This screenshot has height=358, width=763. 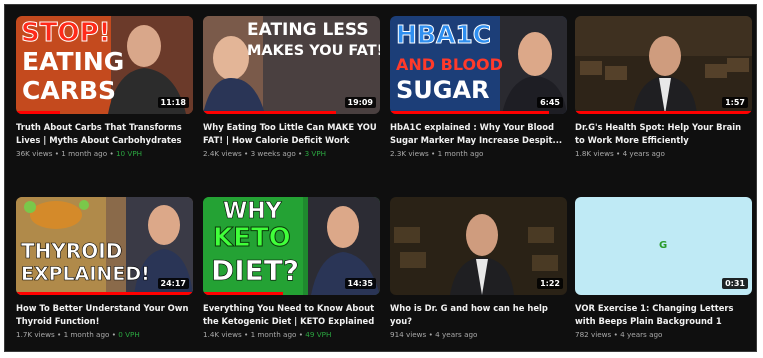 What do you see at coordinates (735, 102) in the screenshot?
I see `video-duration: 1:57` at bounding box center [735, 102].